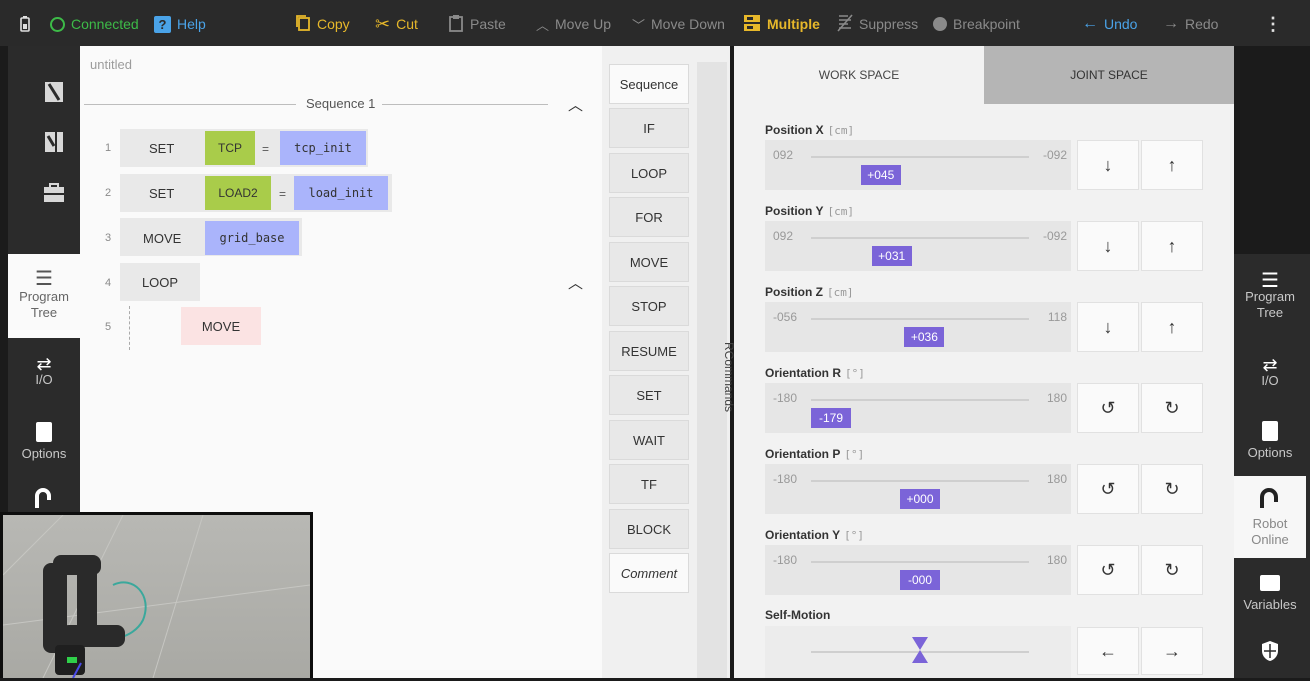 Image resolution: width=1310 pixels, height=681 pixels. I want to click on palette-move-button: MOVE, so click(649, 262).